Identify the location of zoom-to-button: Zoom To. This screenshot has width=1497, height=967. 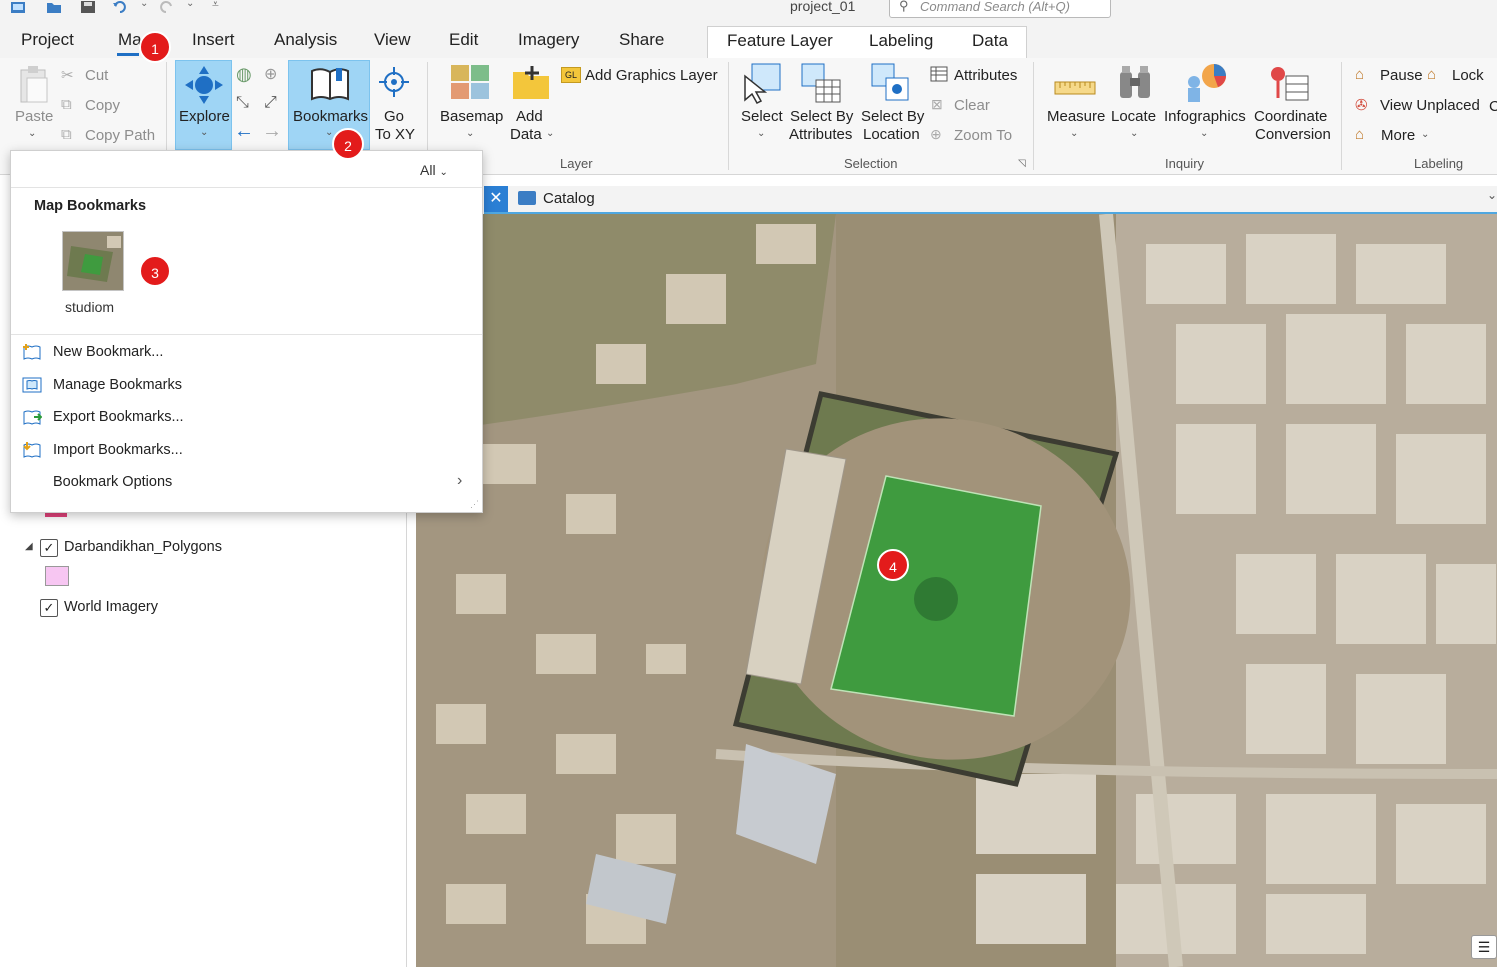
(983, 135).